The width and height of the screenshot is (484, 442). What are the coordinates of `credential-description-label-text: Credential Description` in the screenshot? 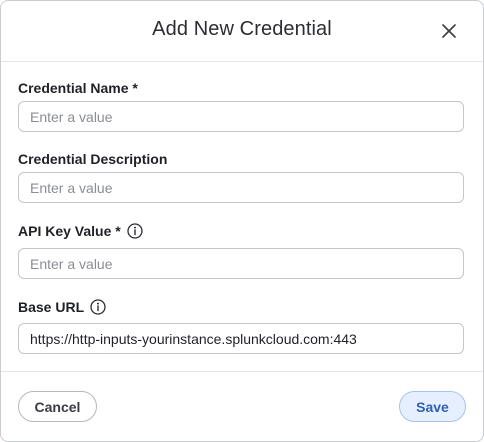 It's located at (93, 159).